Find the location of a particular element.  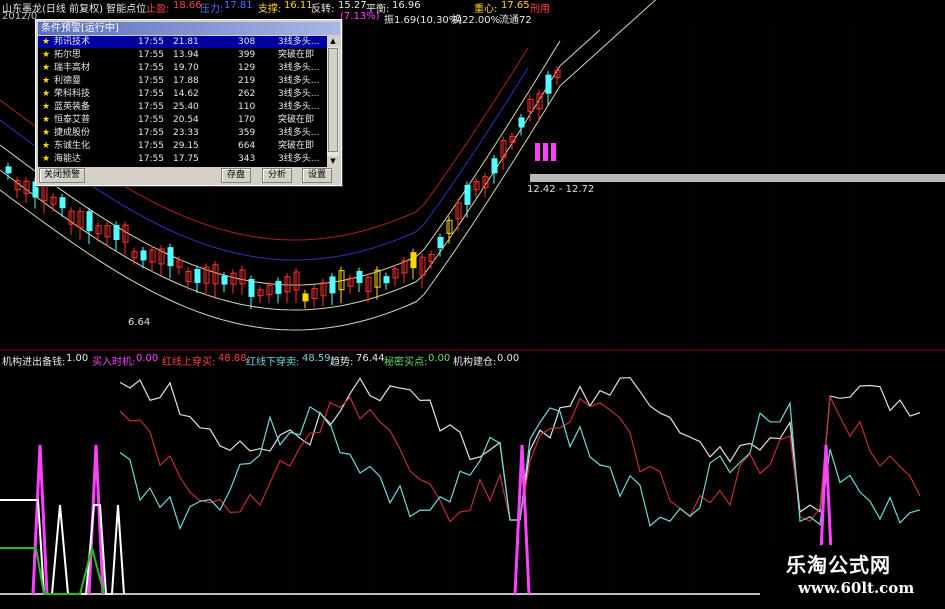

pct-change: (7.13%) is located at coordinates (360, 16).